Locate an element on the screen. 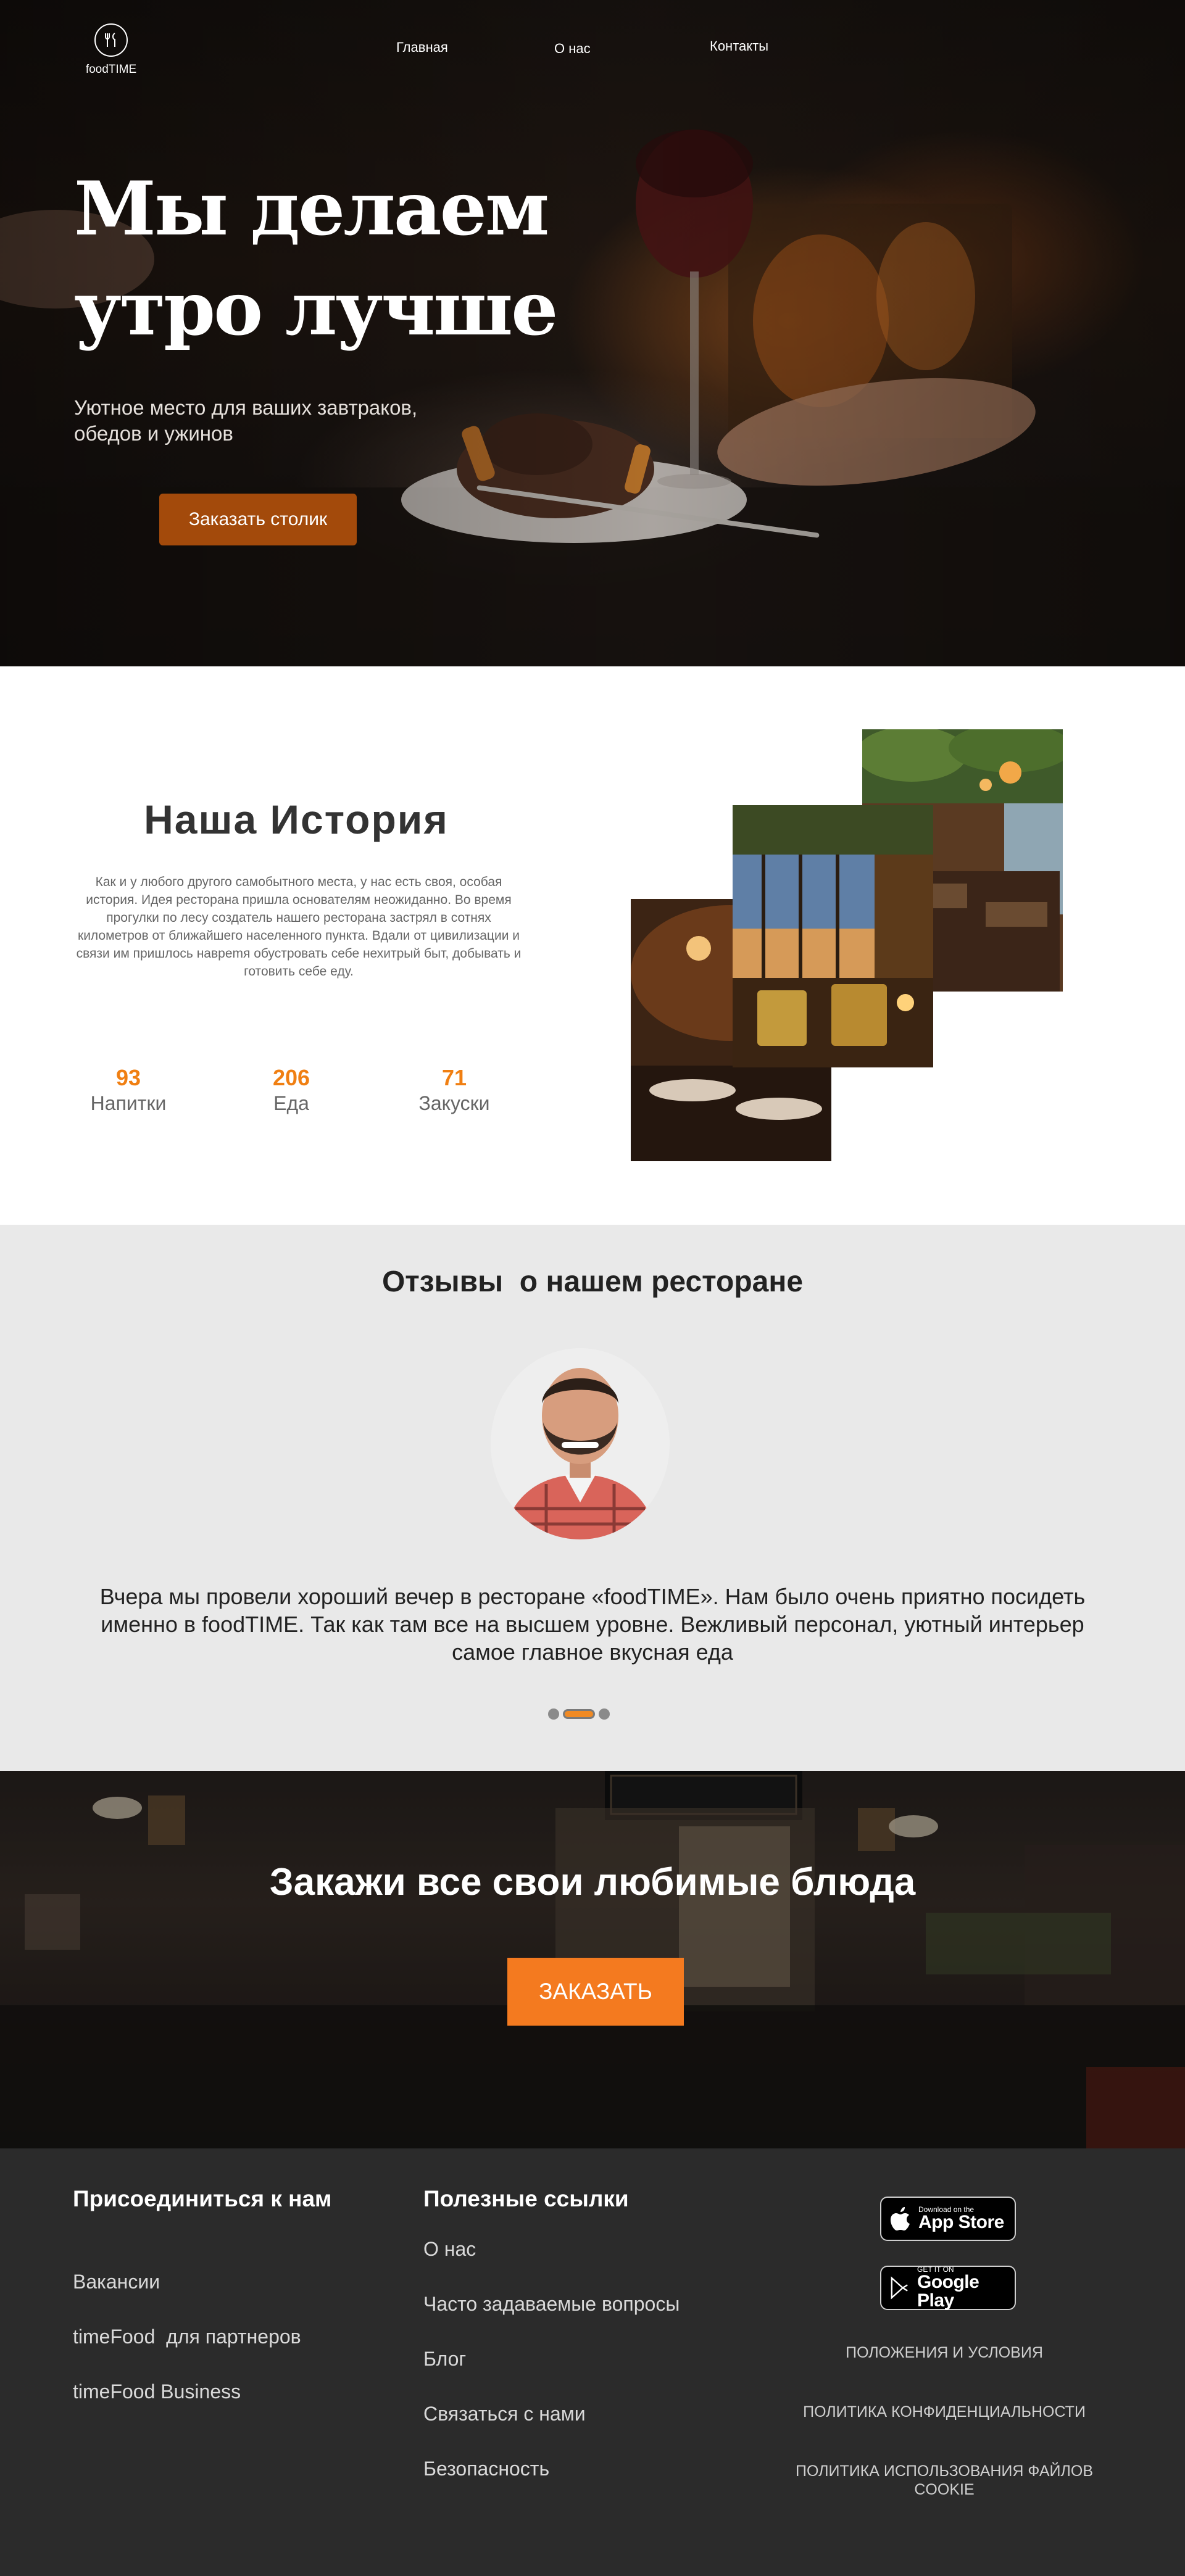  carousel-dot-active is located at coordinates (579, 1714).